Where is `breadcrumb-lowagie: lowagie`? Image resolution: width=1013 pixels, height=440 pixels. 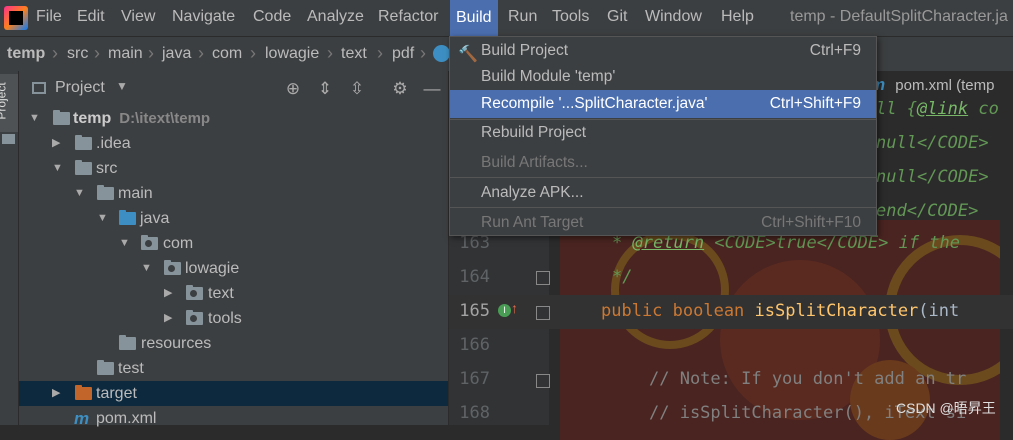
breadcrumb-lowagie: lowagie is located at coordinates (292, 54).